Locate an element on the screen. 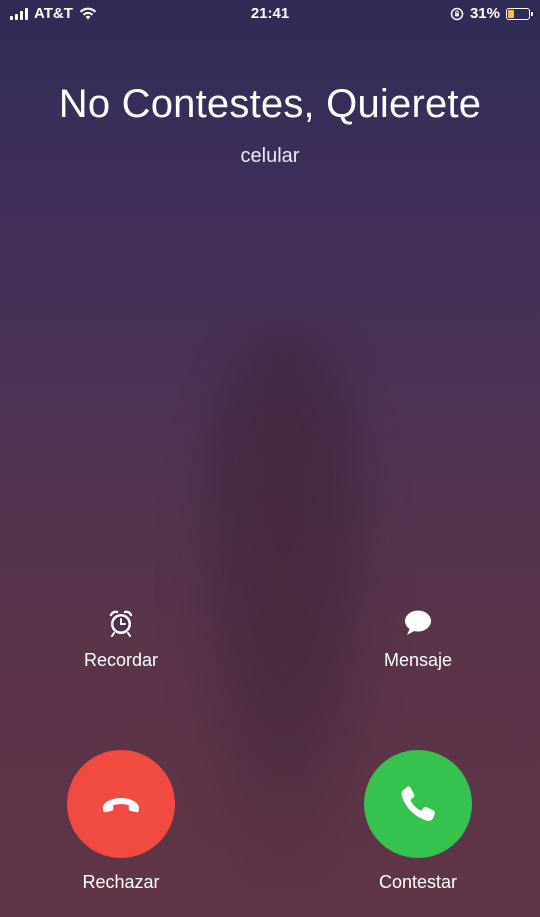 The image size is (540, 917). message-label: Mensaje is located at coordinates (418, 660).